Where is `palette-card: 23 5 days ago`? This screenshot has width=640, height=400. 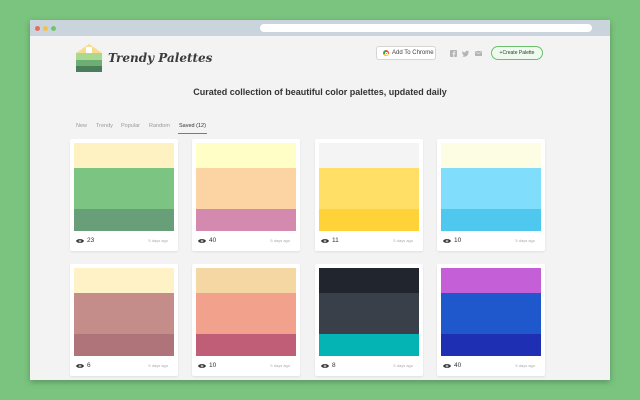 palette-card: 23 5 days ago is located at coordinates (124, 195).